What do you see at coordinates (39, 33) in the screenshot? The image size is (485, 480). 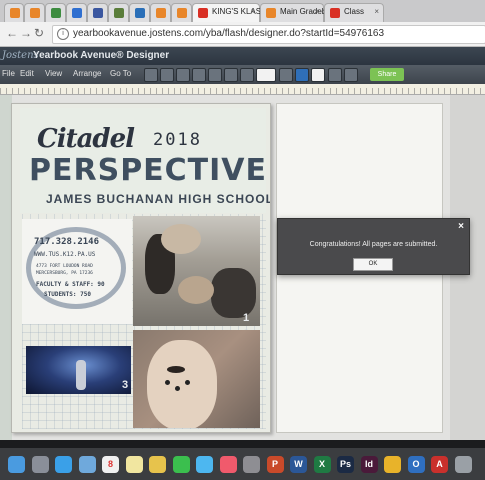 I see `reload-icon: ↻` at bounding box center [39, 33].